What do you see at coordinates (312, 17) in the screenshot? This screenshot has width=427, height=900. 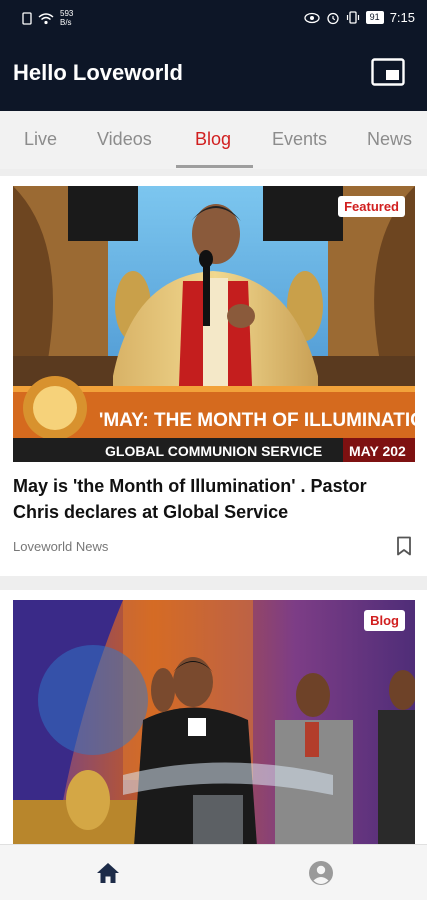 I see `eye-comfort-icon` at bounding box center [312, 17].